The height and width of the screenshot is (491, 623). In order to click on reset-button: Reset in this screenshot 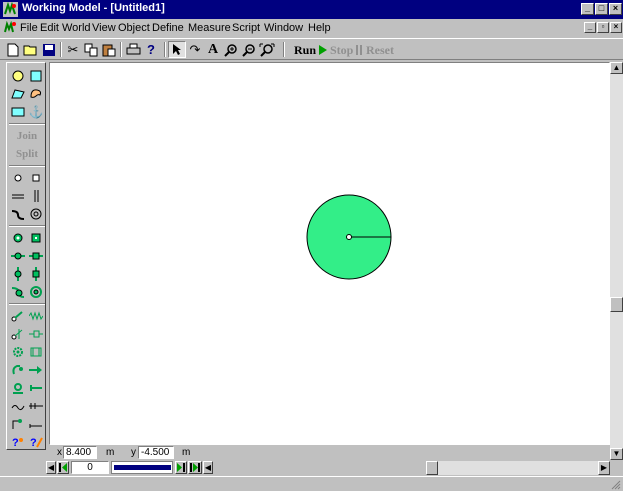, I will do `click(382, 49)`.